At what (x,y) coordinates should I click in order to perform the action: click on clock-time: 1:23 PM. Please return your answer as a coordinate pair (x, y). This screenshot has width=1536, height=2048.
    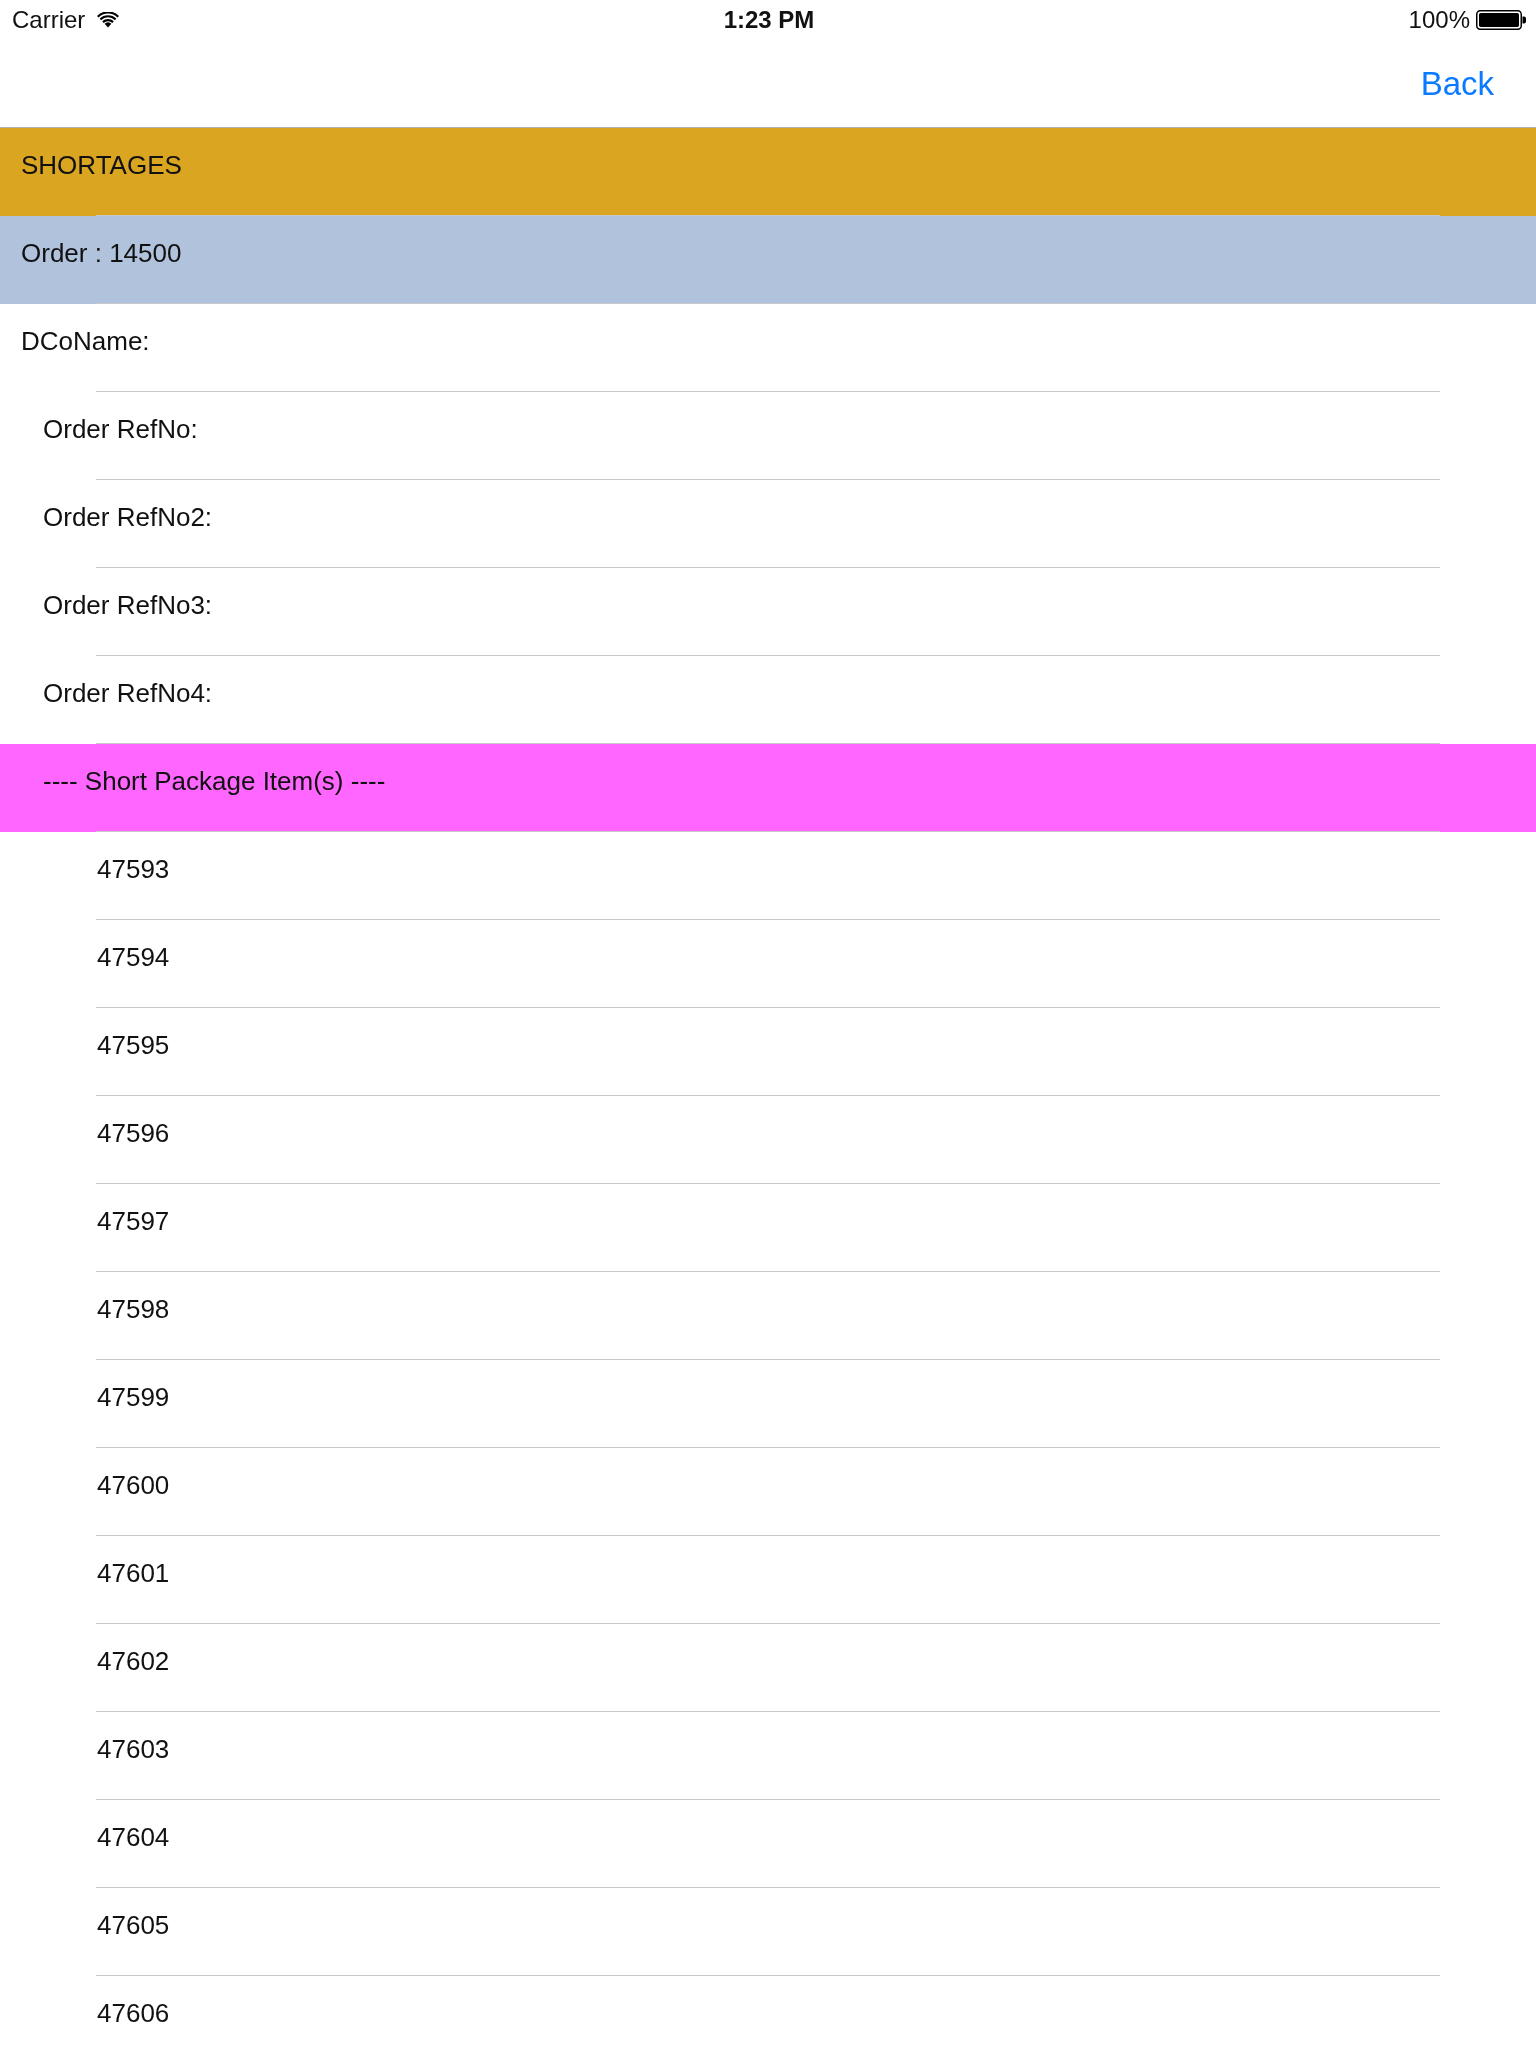
    Looking at the image, I should click on (769, 20).